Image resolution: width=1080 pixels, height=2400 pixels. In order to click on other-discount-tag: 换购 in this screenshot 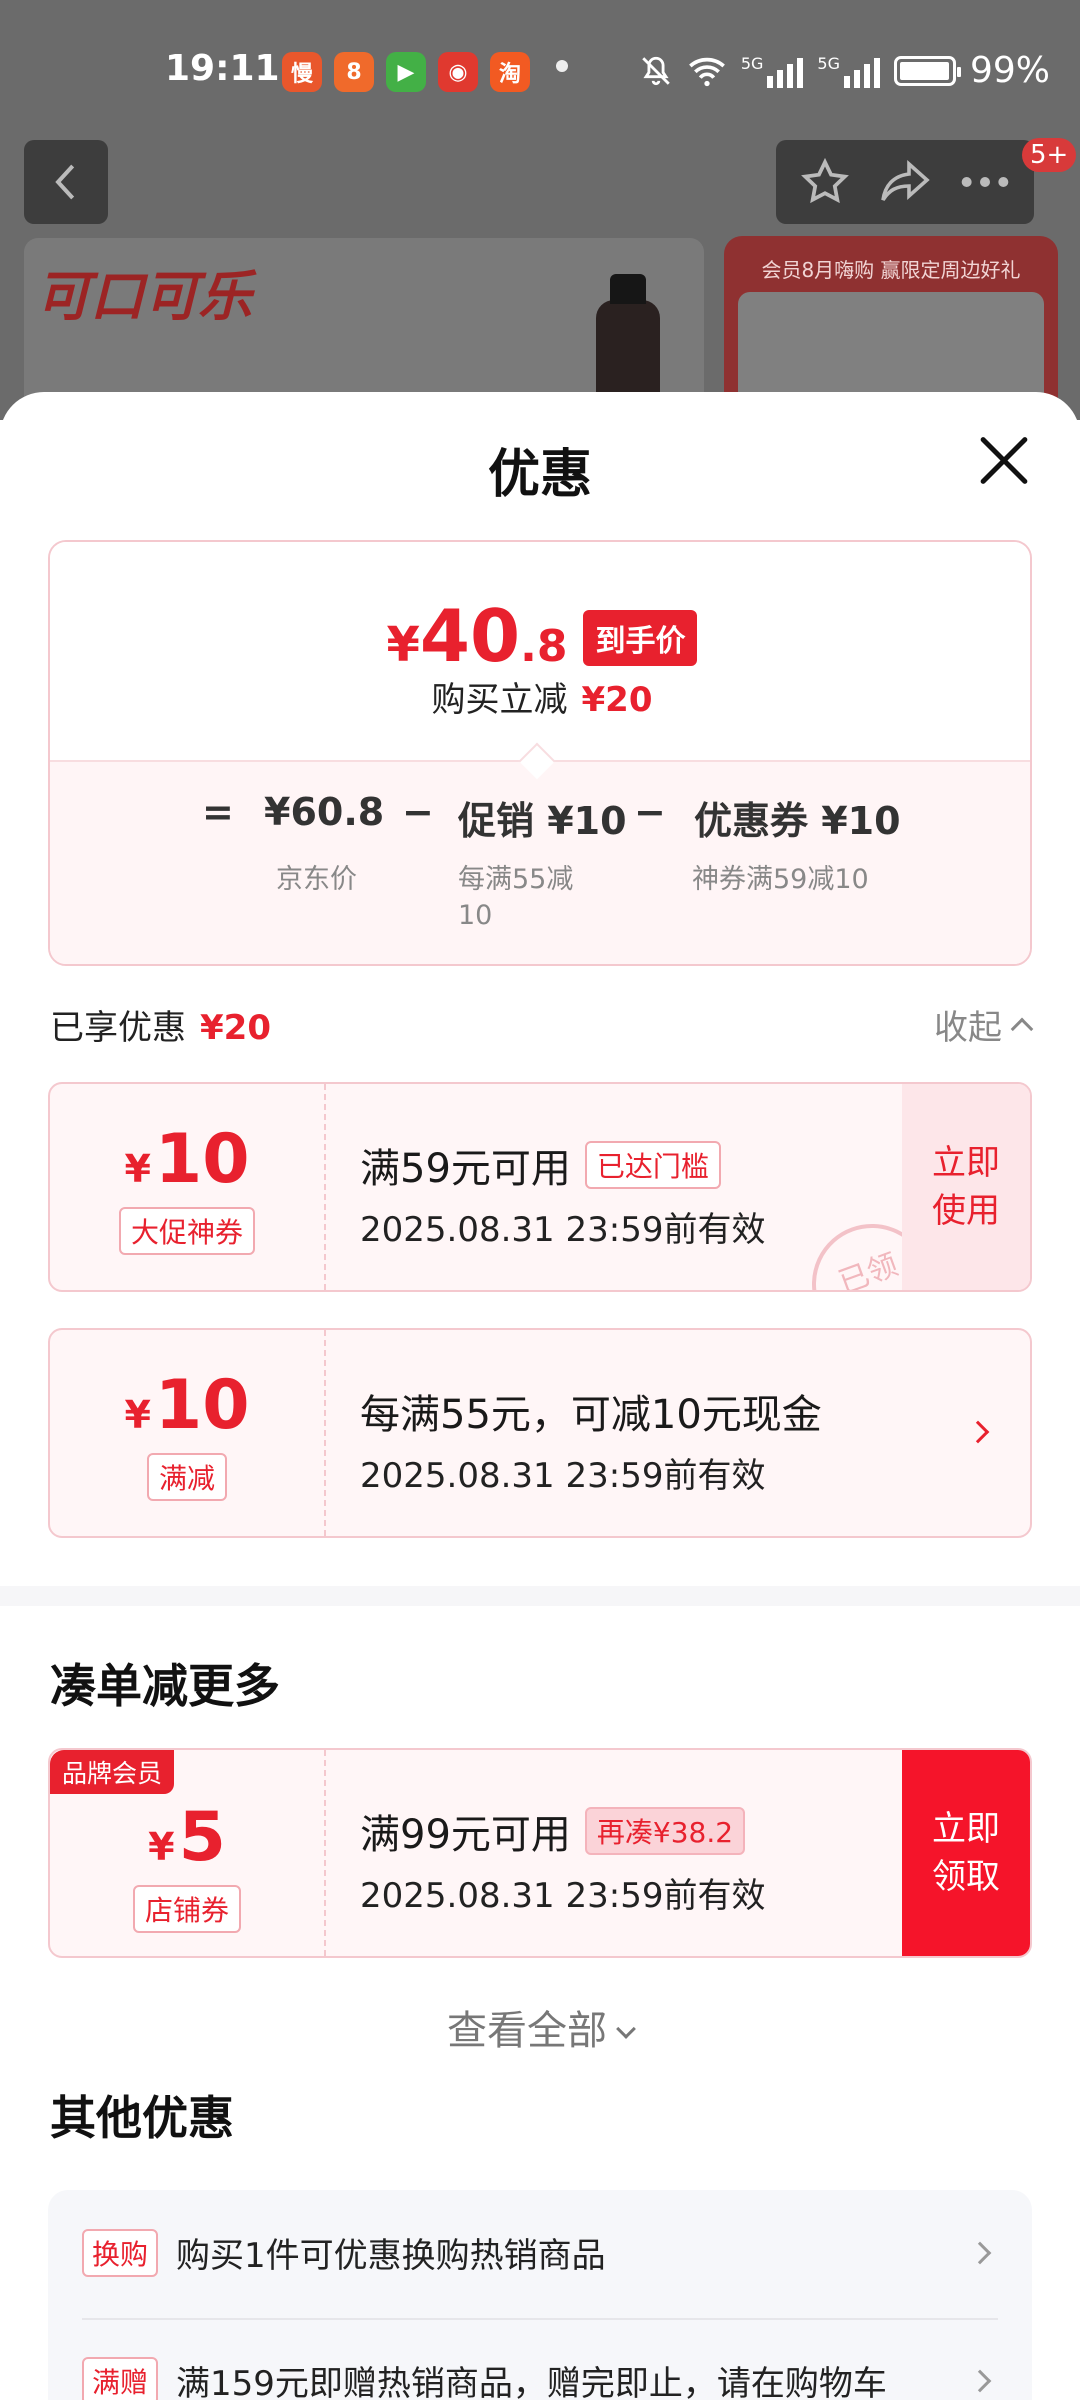, I will do `click(120, 2252)`.